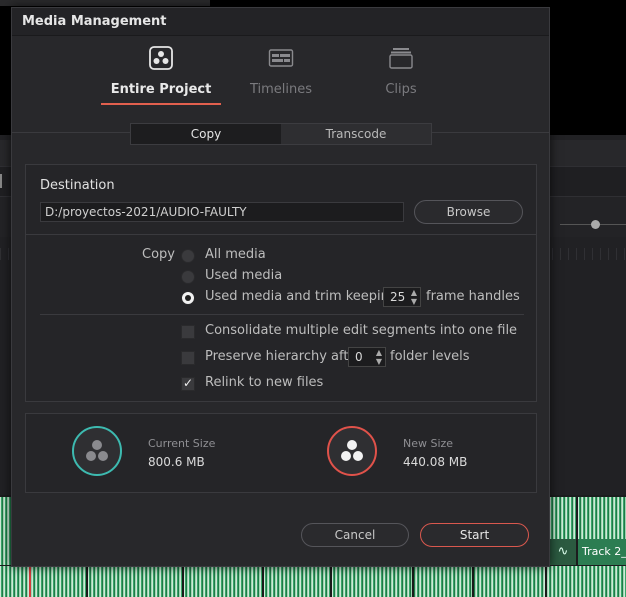 This screenshot has width=626, height=597. What do you see at coordinates (435, 462) in the screenshot?
I see `new-size-value: 440.08 MB` at bounding box center [435, 462].